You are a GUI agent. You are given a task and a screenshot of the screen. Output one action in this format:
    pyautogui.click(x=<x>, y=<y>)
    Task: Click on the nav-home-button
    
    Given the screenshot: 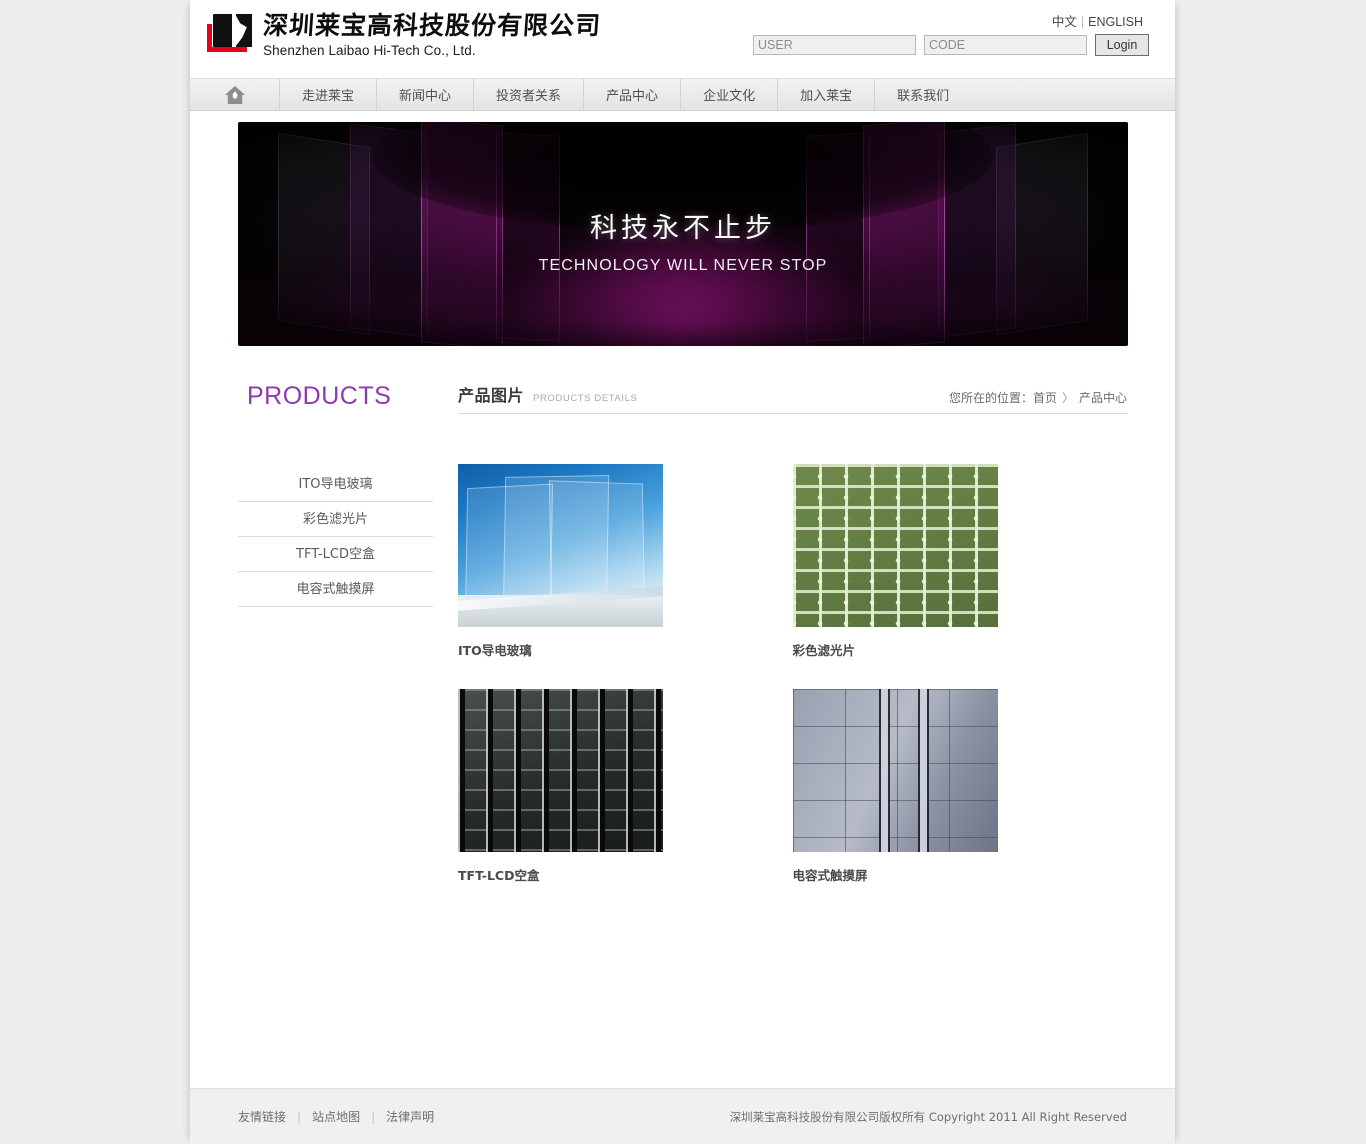 What is the action you would take?
    pyautogui.click(x=235, y=94)
    